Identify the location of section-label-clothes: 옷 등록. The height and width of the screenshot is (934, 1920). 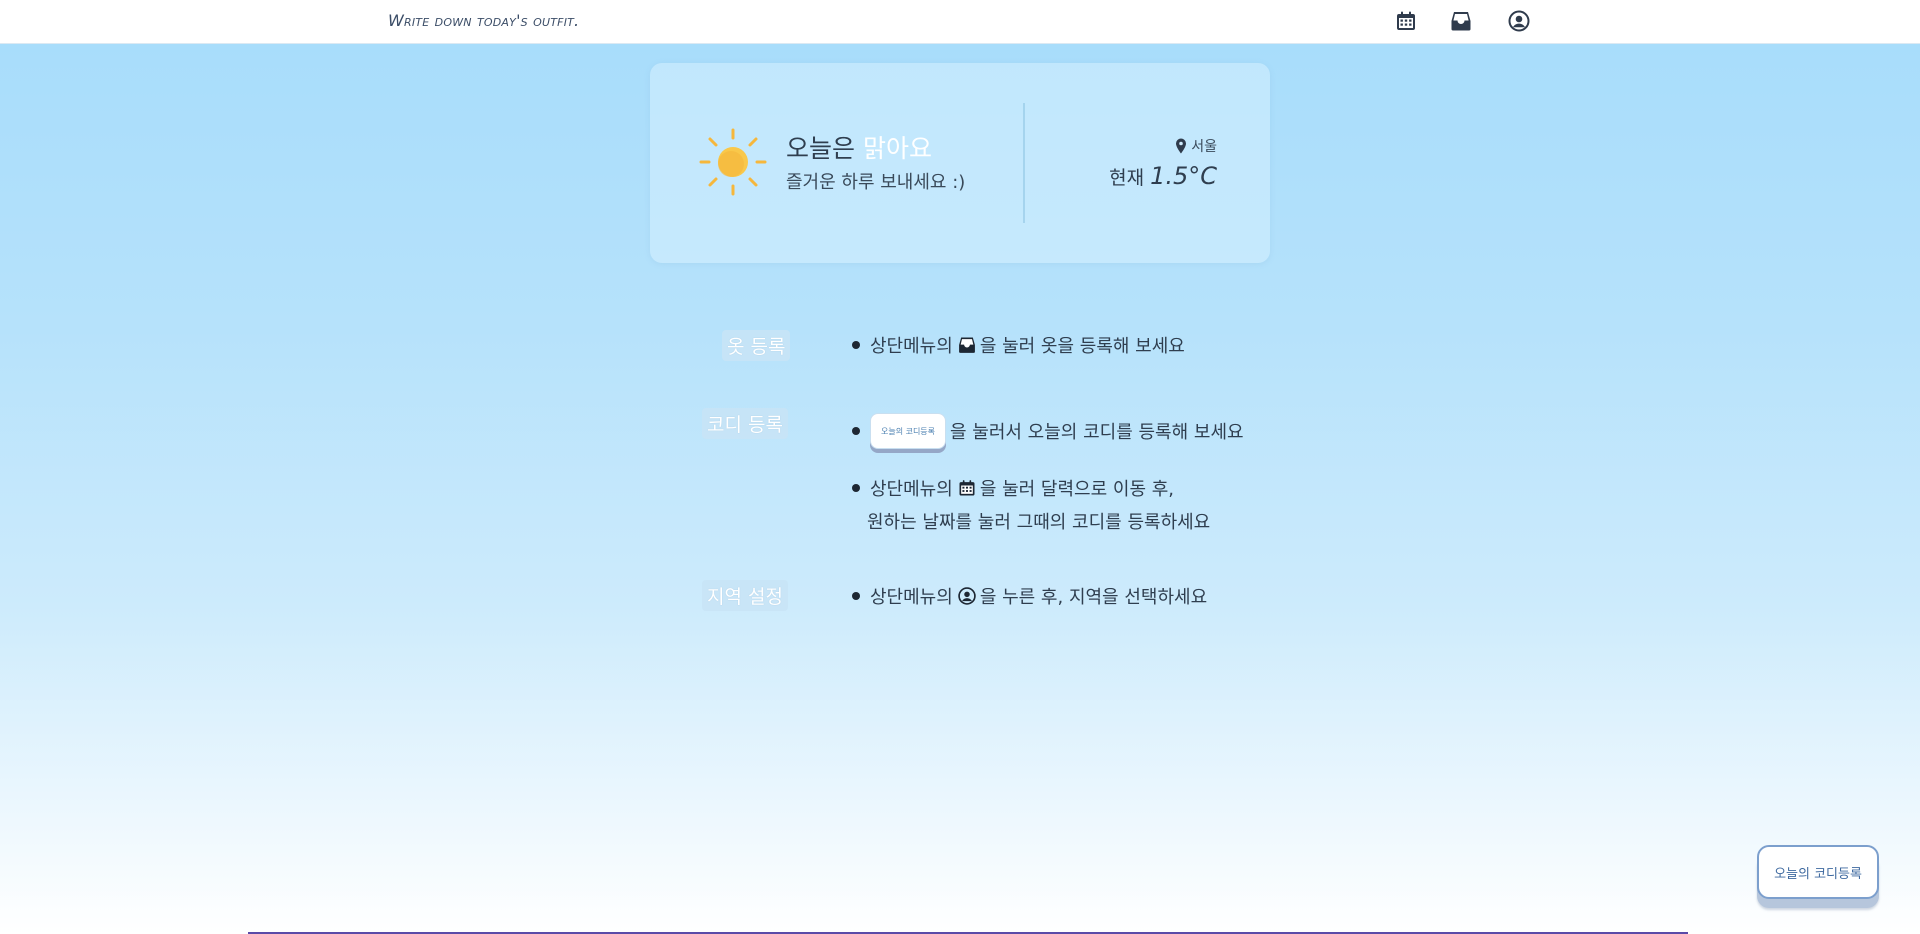
(756, 345).